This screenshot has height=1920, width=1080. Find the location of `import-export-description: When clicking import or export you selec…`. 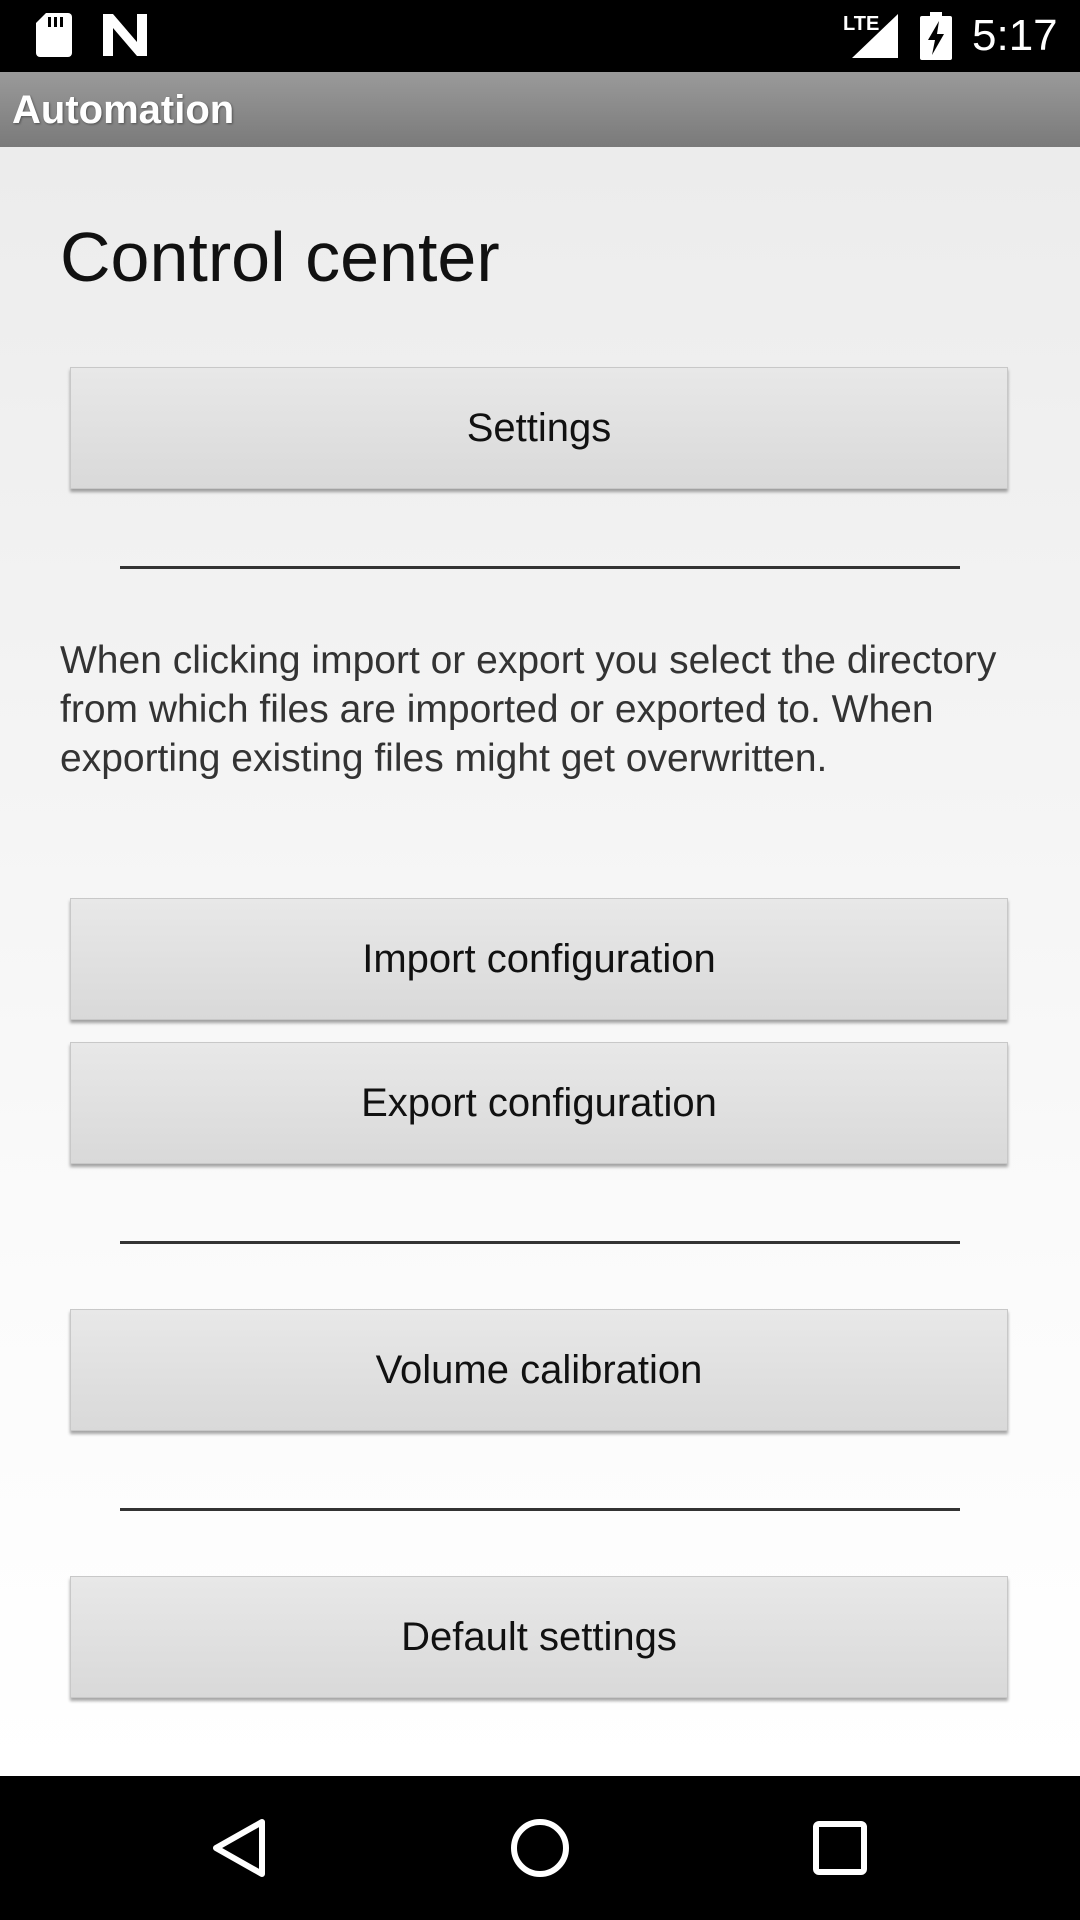

import-export-description: When clicking import or export you selec… is located at coordinates (528, 709).